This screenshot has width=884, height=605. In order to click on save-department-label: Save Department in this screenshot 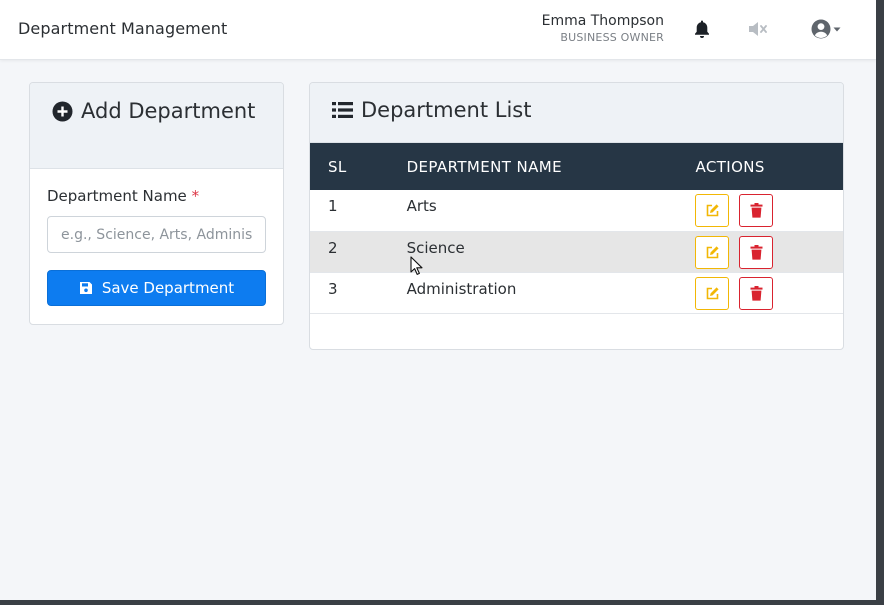, I will do `click(168, 288)`.